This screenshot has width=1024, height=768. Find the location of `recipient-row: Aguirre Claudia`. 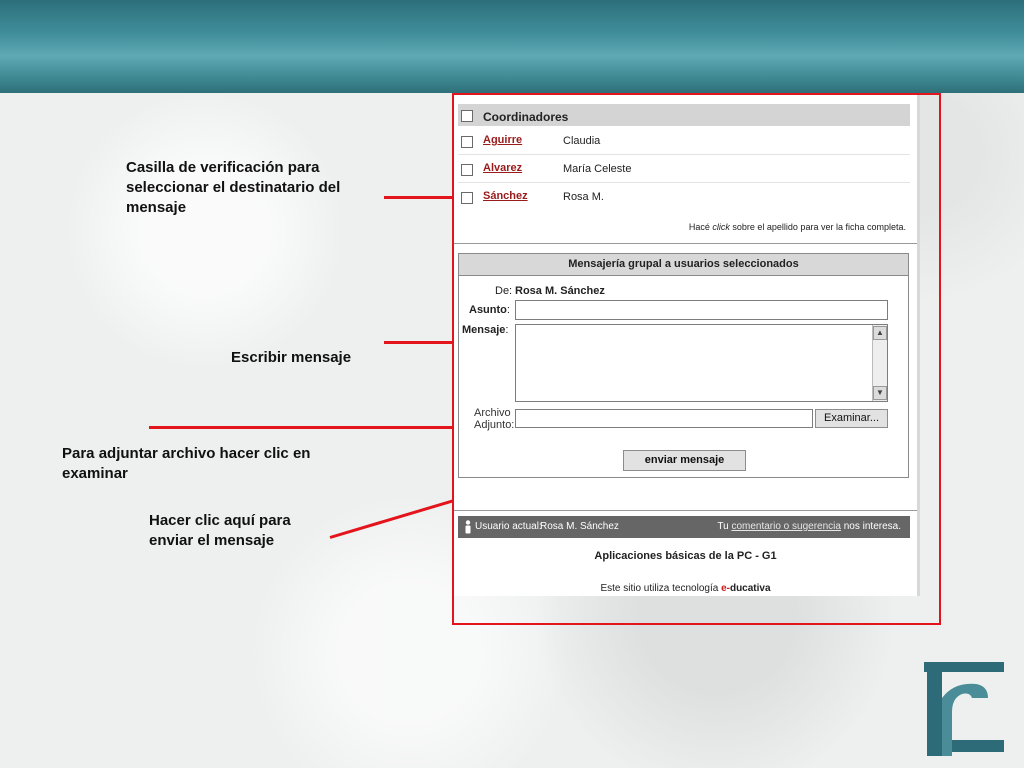

recipient-row: Aguirre Claudia is located at coordinates (684, 141).